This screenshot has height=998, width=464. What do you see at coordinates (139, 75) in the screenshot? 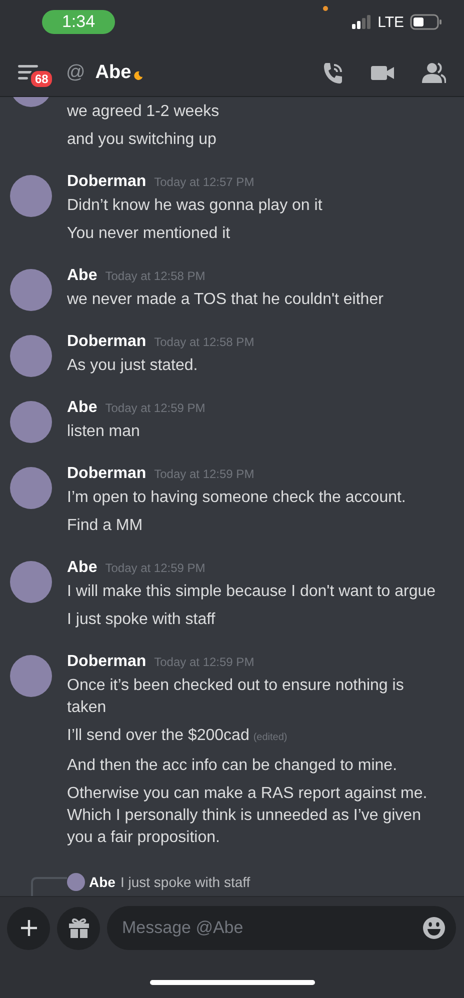
I see `idle-moon-icon` at bounding box center [139, 75].